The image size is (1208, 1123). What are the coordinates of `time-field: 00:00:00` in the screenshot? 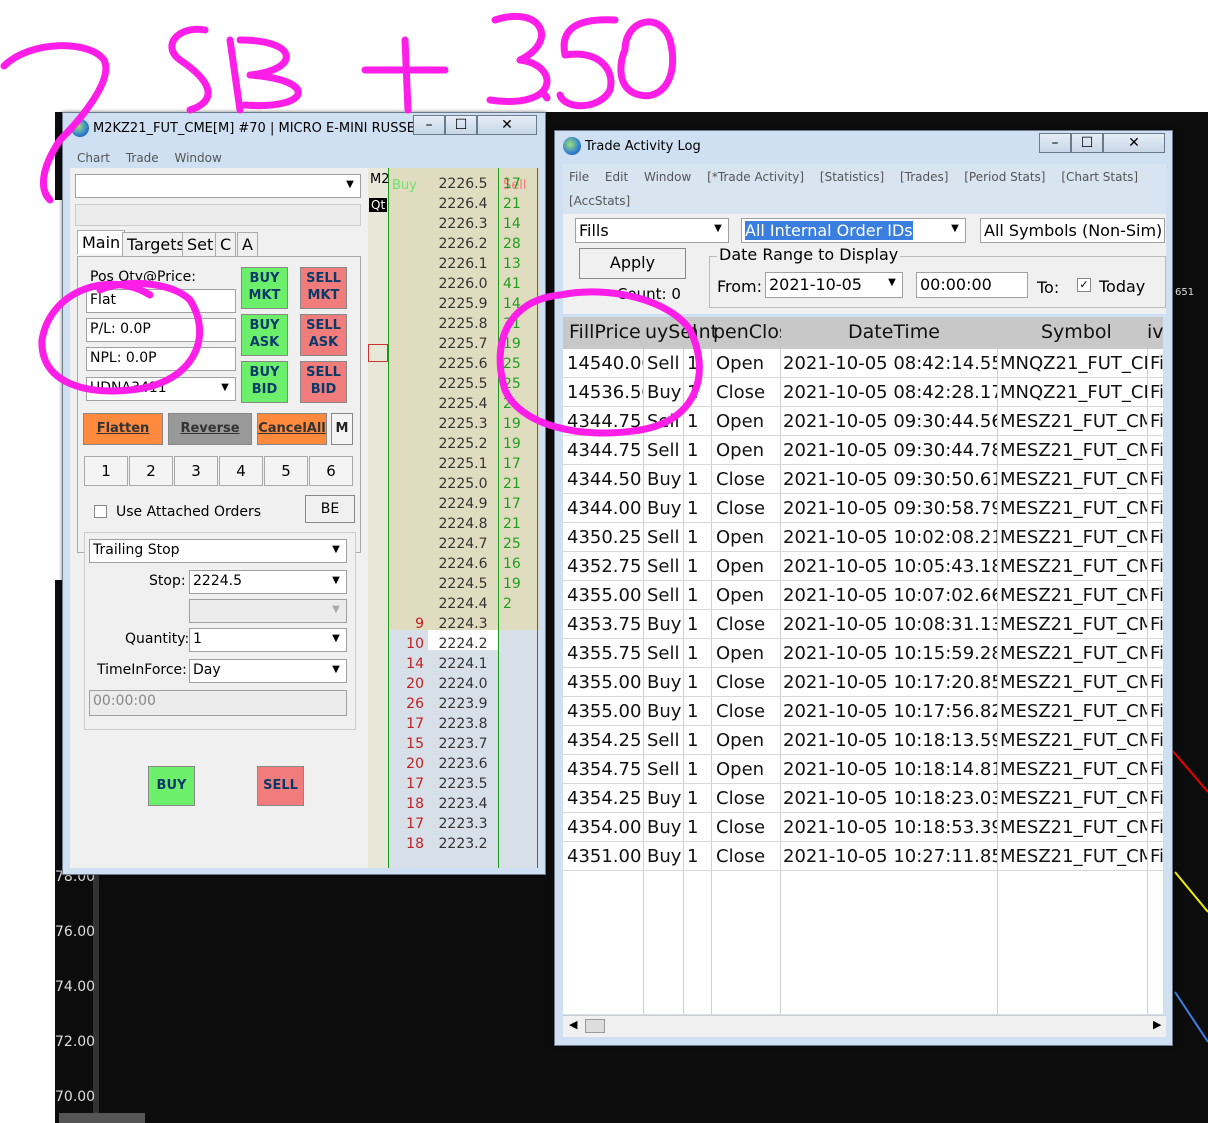 It's located at (218, 703).